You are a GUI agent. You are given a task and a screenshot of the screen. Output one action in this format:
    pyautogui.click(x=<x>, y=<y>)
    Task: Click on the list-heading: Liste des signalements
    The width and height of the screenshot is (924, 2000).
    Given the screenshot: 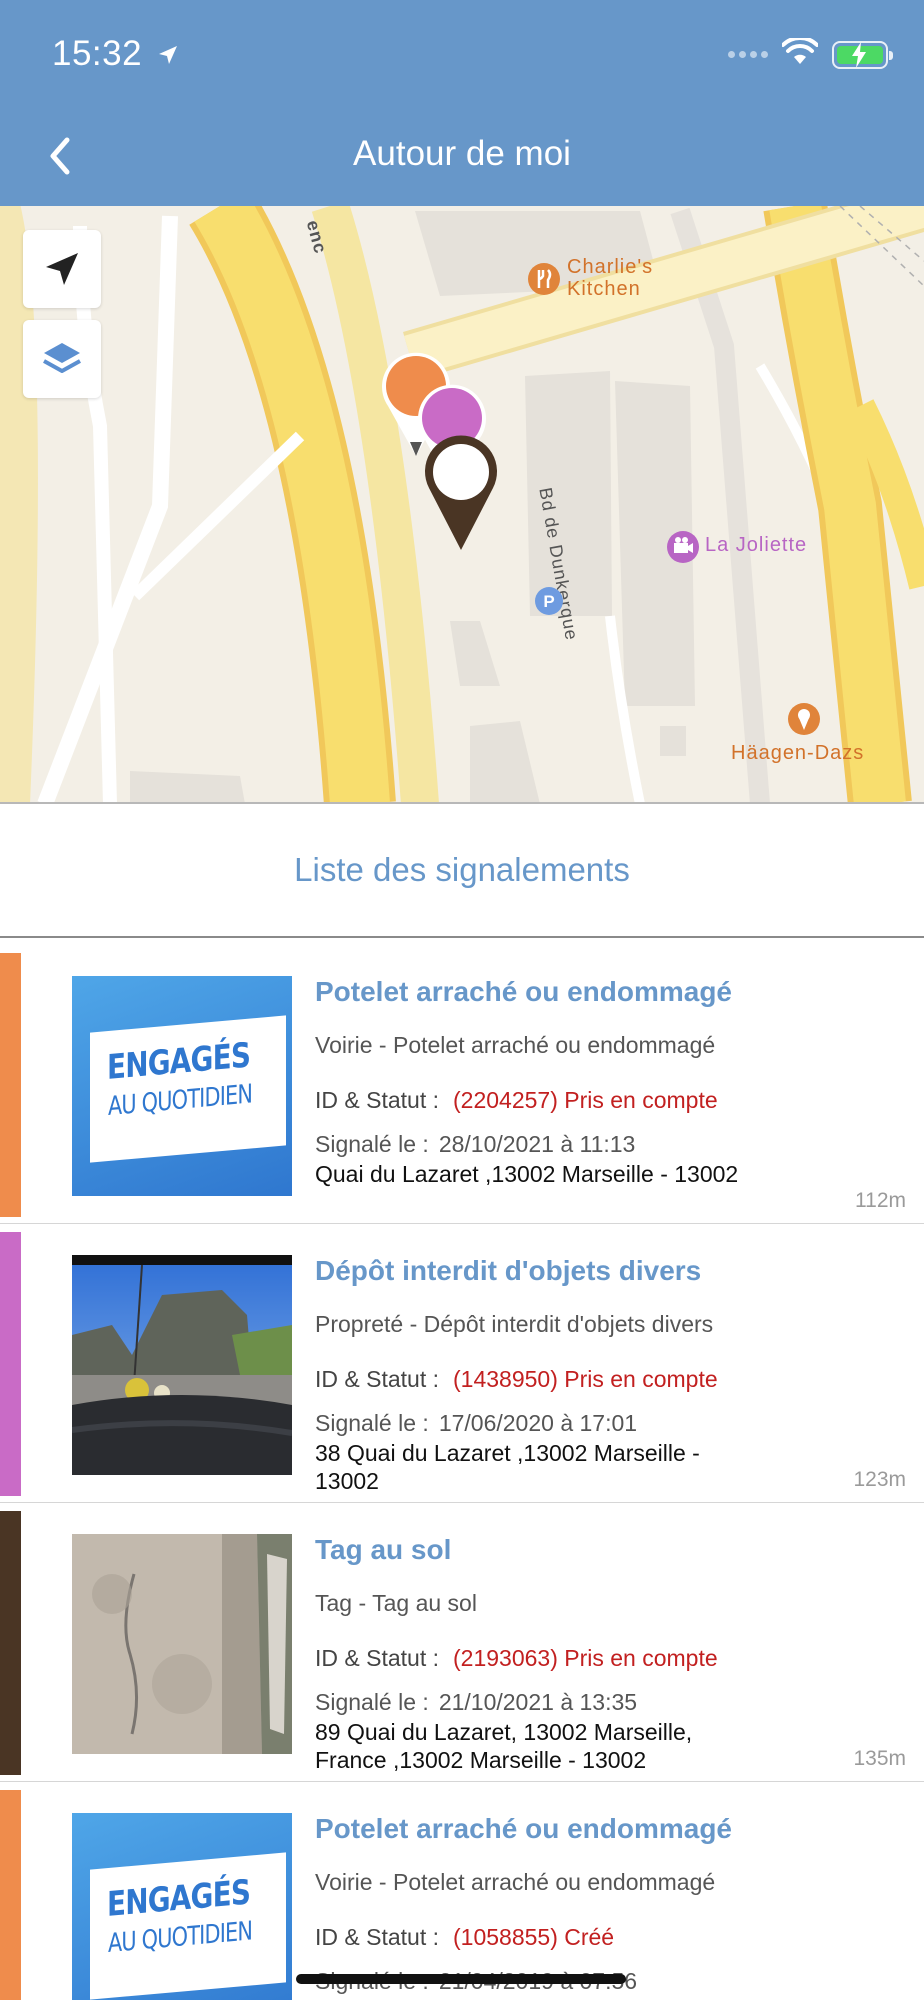 What is the action you would take?
    pyautogui.click(x=462, y=871)
    